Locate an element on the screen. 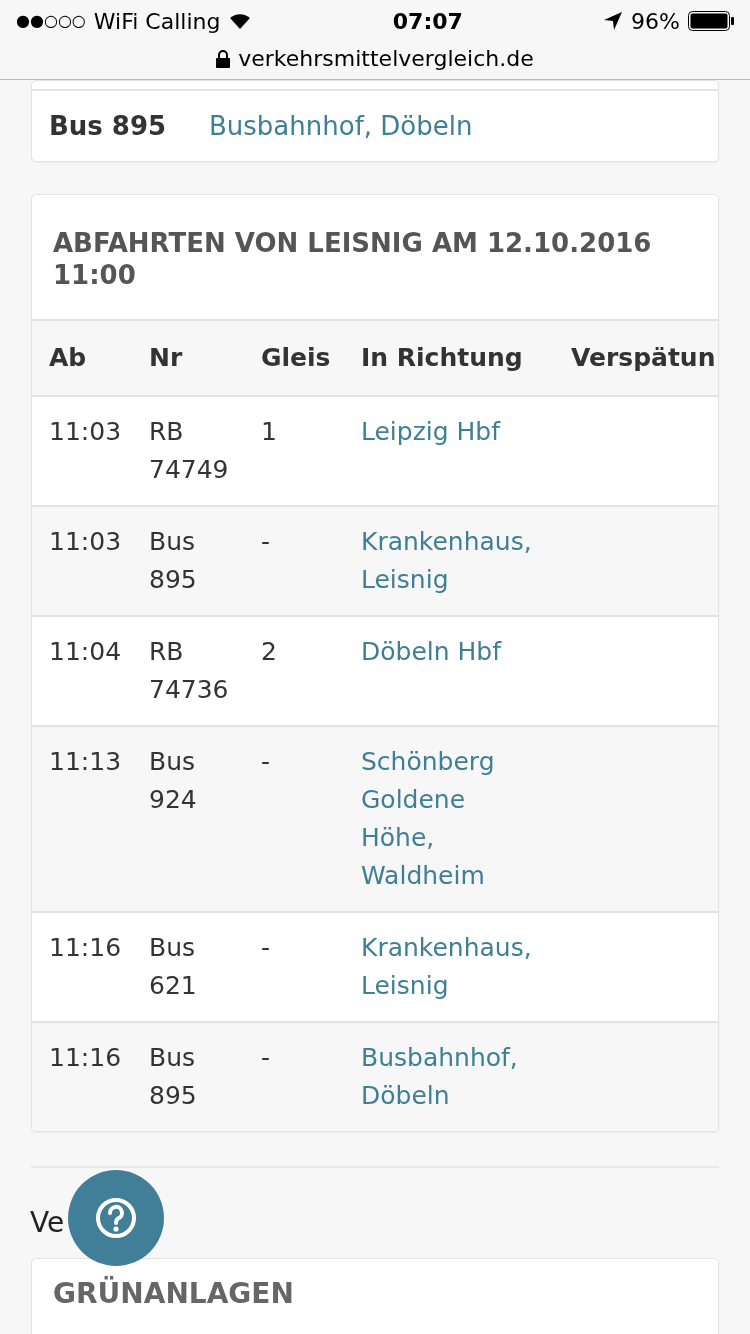  line-label: Bus 895 is located at coordinates (108, 126).